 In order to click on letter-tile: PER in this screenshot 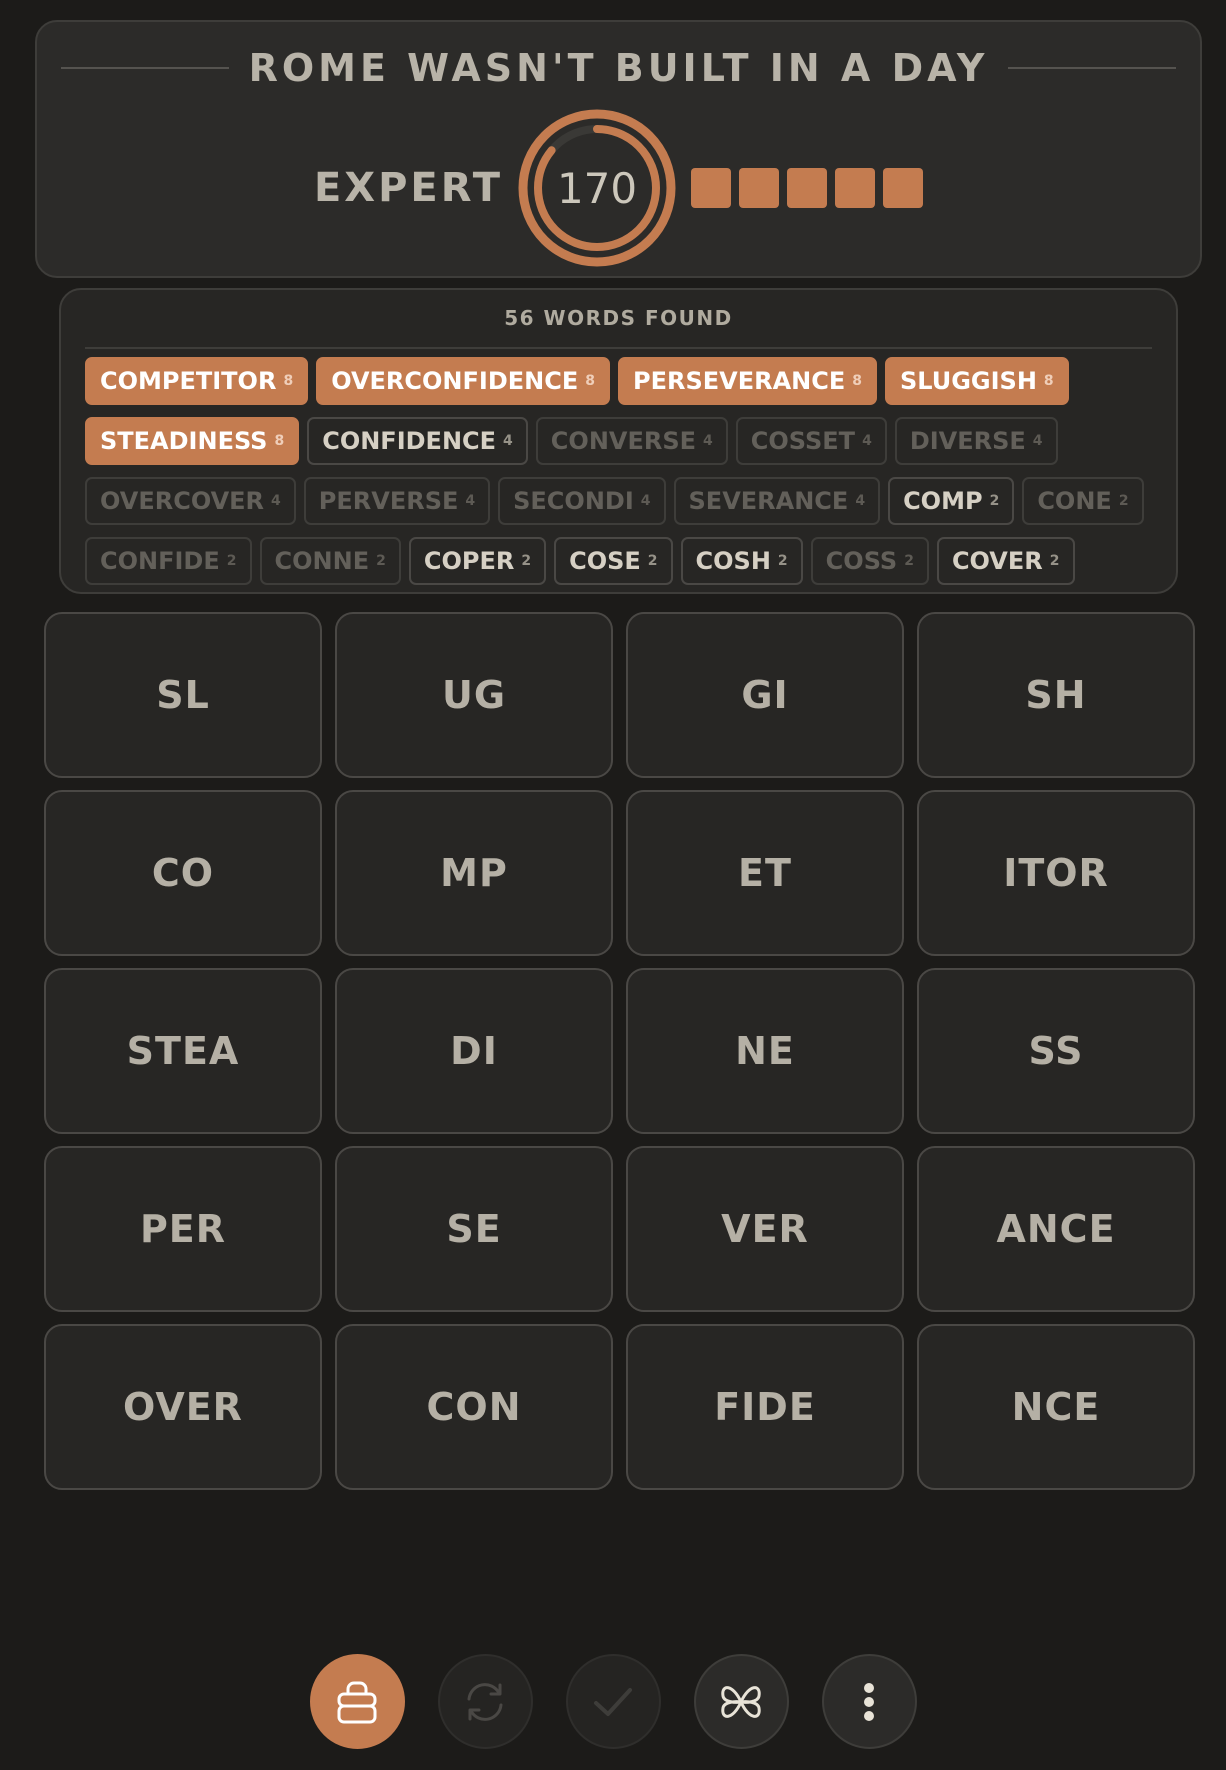, I will do `click(183, 1229)`.